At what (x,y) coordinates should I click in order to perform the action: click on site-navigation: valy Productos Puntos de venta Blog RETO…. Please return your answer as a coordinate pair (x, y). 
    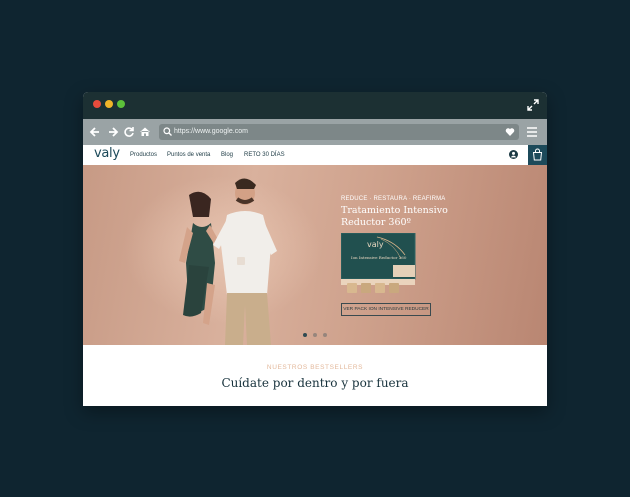
    Looking at the image, I should click on (315, 155).